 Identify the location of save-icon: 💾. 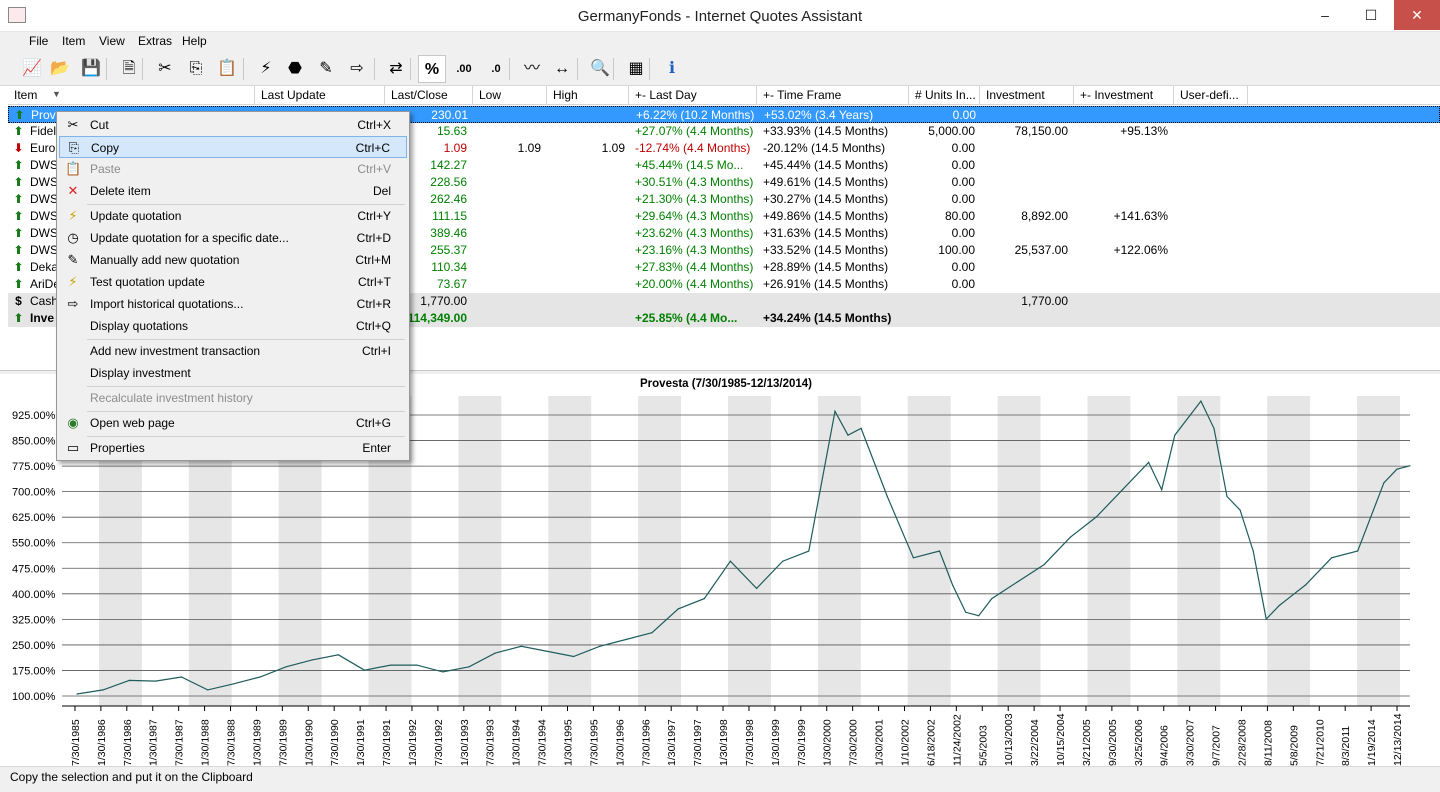
(91, 69).